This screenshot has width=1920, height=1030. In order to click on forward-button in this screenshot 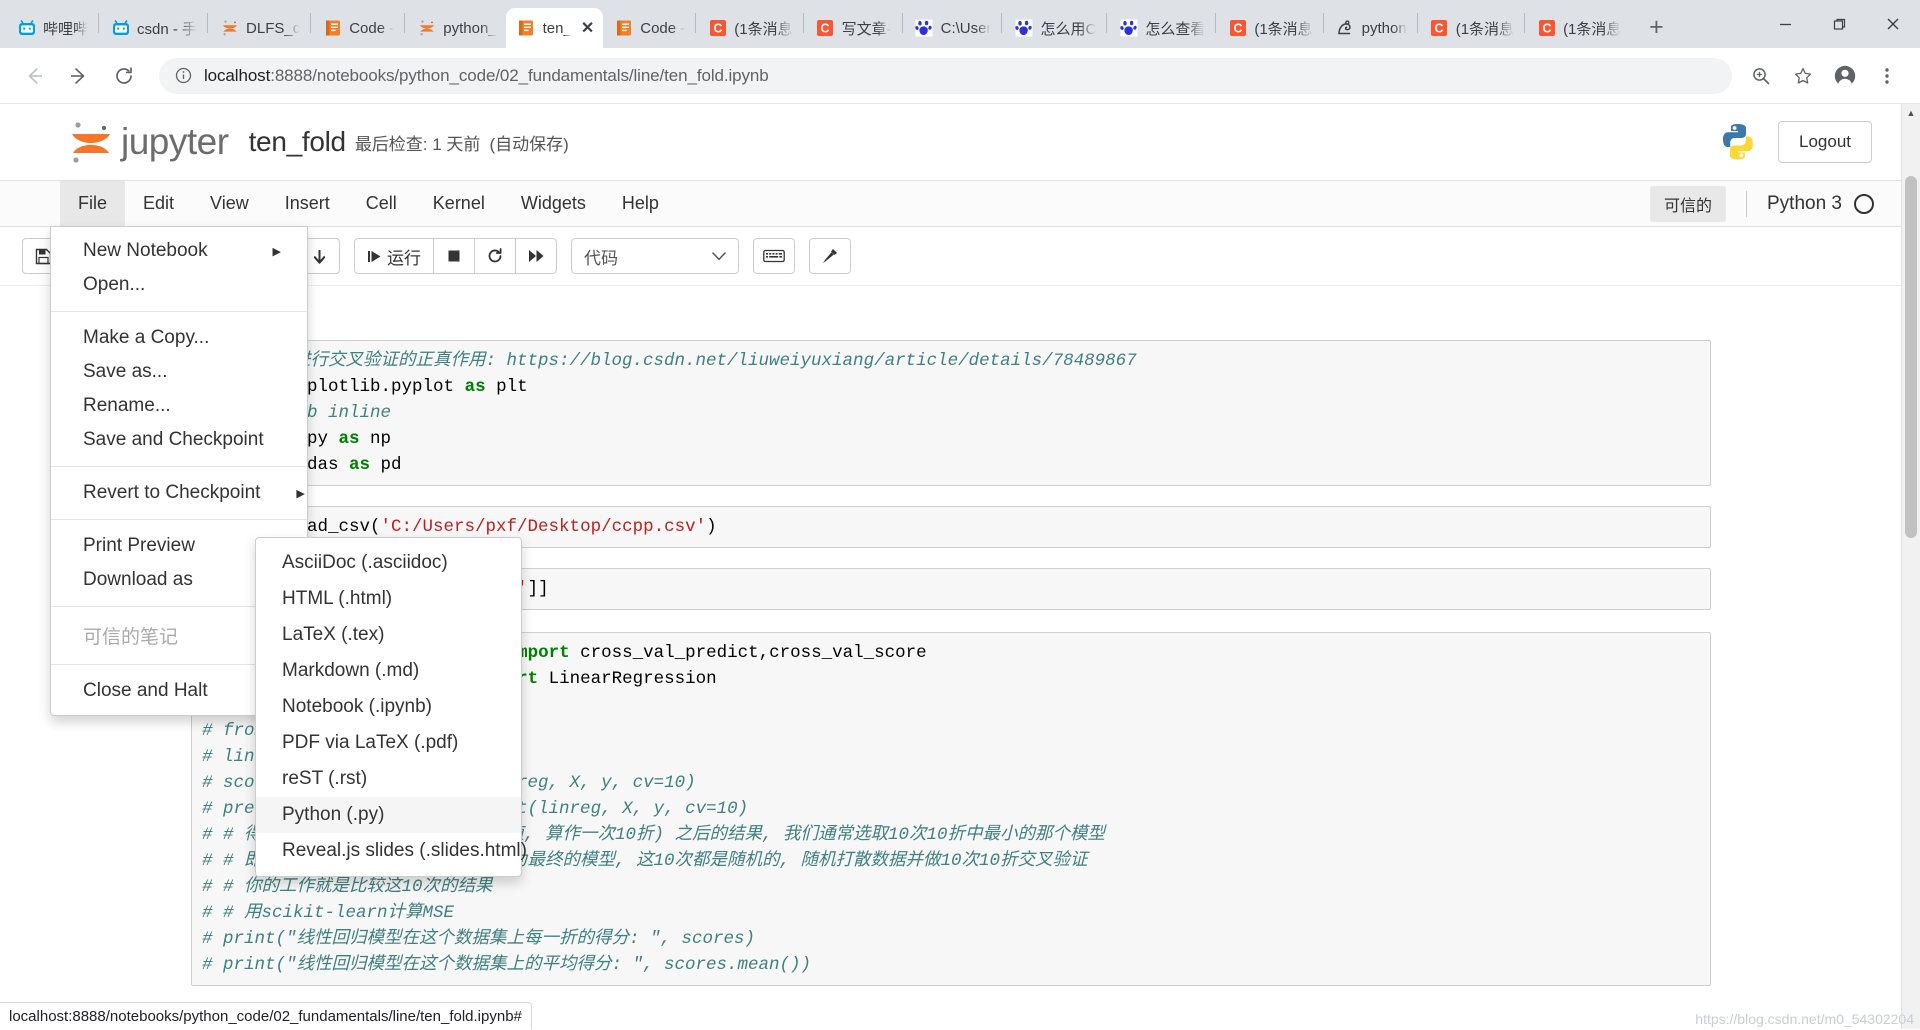, I will do `click(79, 76)`.